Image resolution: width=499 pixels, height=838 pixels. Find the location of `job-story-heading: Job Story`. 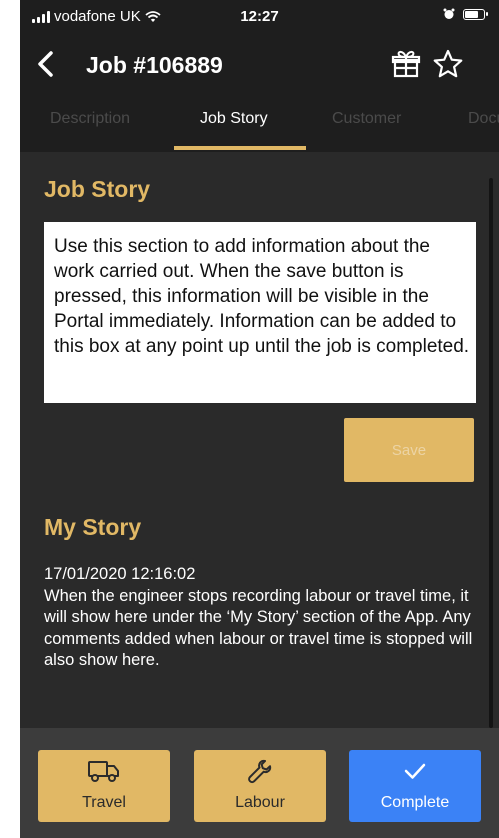

job-story-heading: Job Story is located at coordinates (97, 189).